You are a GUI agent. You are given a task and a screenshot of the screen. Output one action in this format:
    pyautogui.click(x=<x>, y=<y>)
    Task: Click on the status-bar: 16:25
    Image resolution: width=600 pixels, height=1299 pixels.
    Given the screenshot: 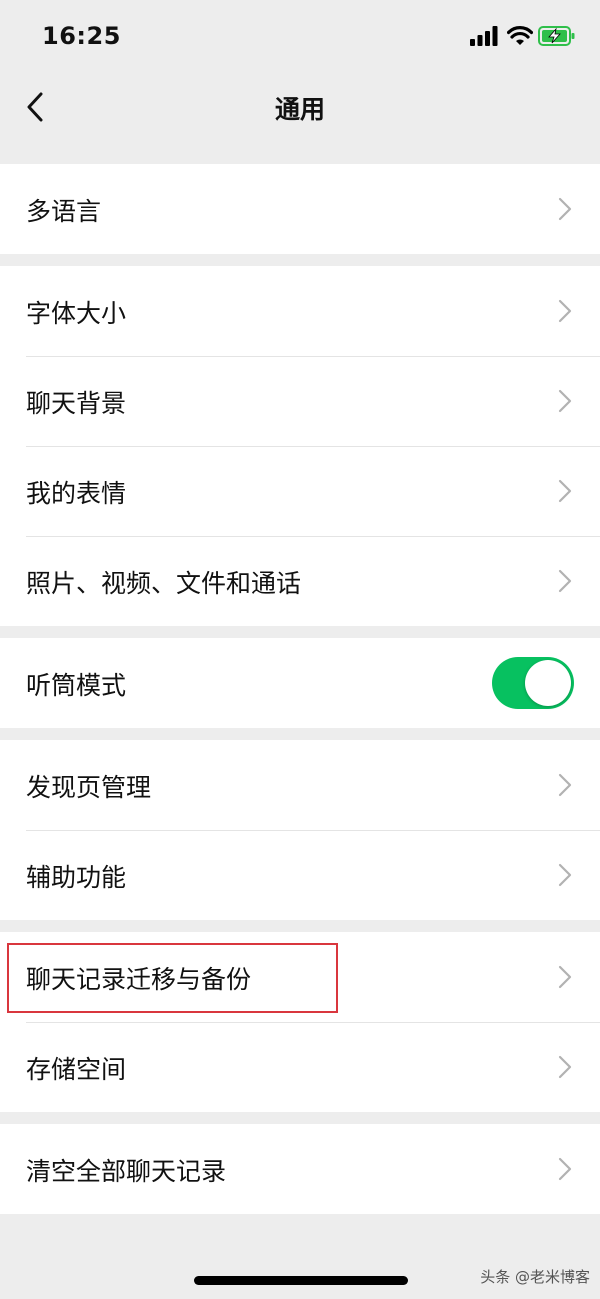 What is the action you would take?
    pyautogui.click(x=300, y=36)
    